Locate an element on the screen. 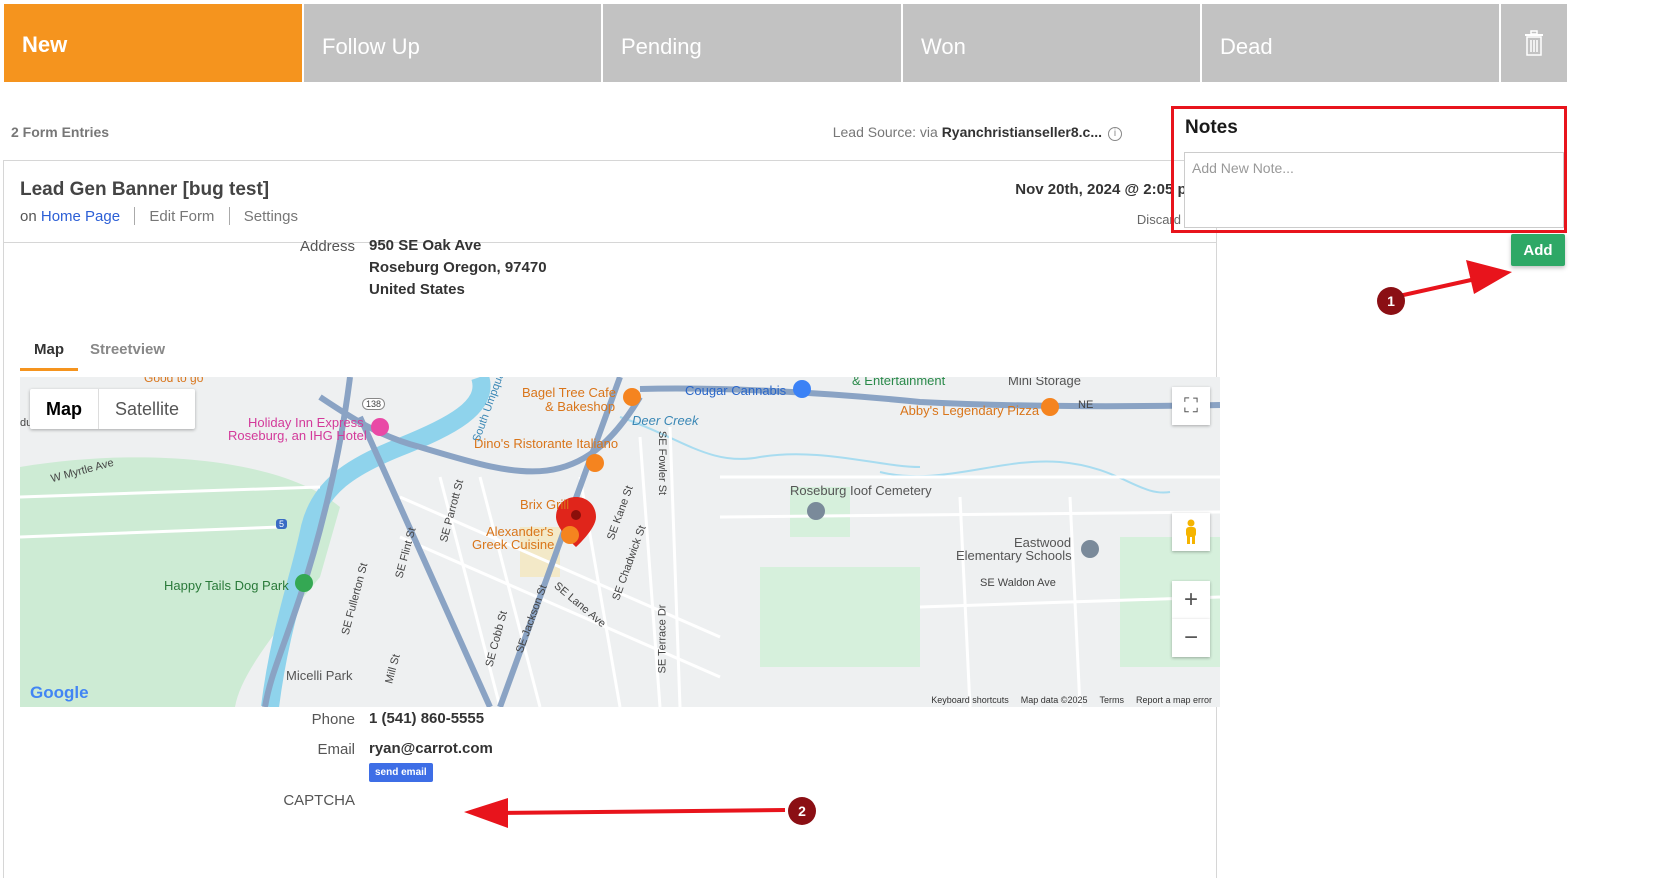  trash-icon is located at coordinates (1534, 43).